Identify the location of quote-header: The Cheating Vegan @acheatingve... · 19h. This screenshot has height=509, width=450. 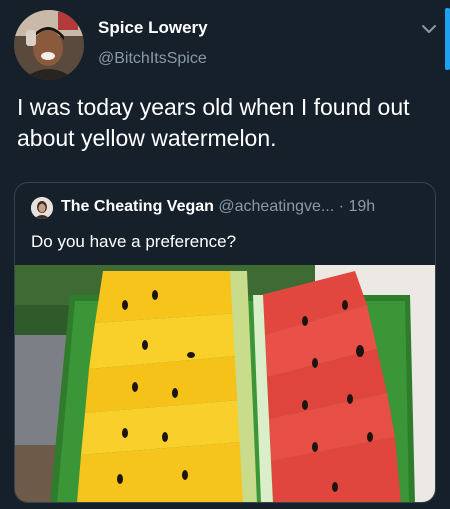
(246, 207).